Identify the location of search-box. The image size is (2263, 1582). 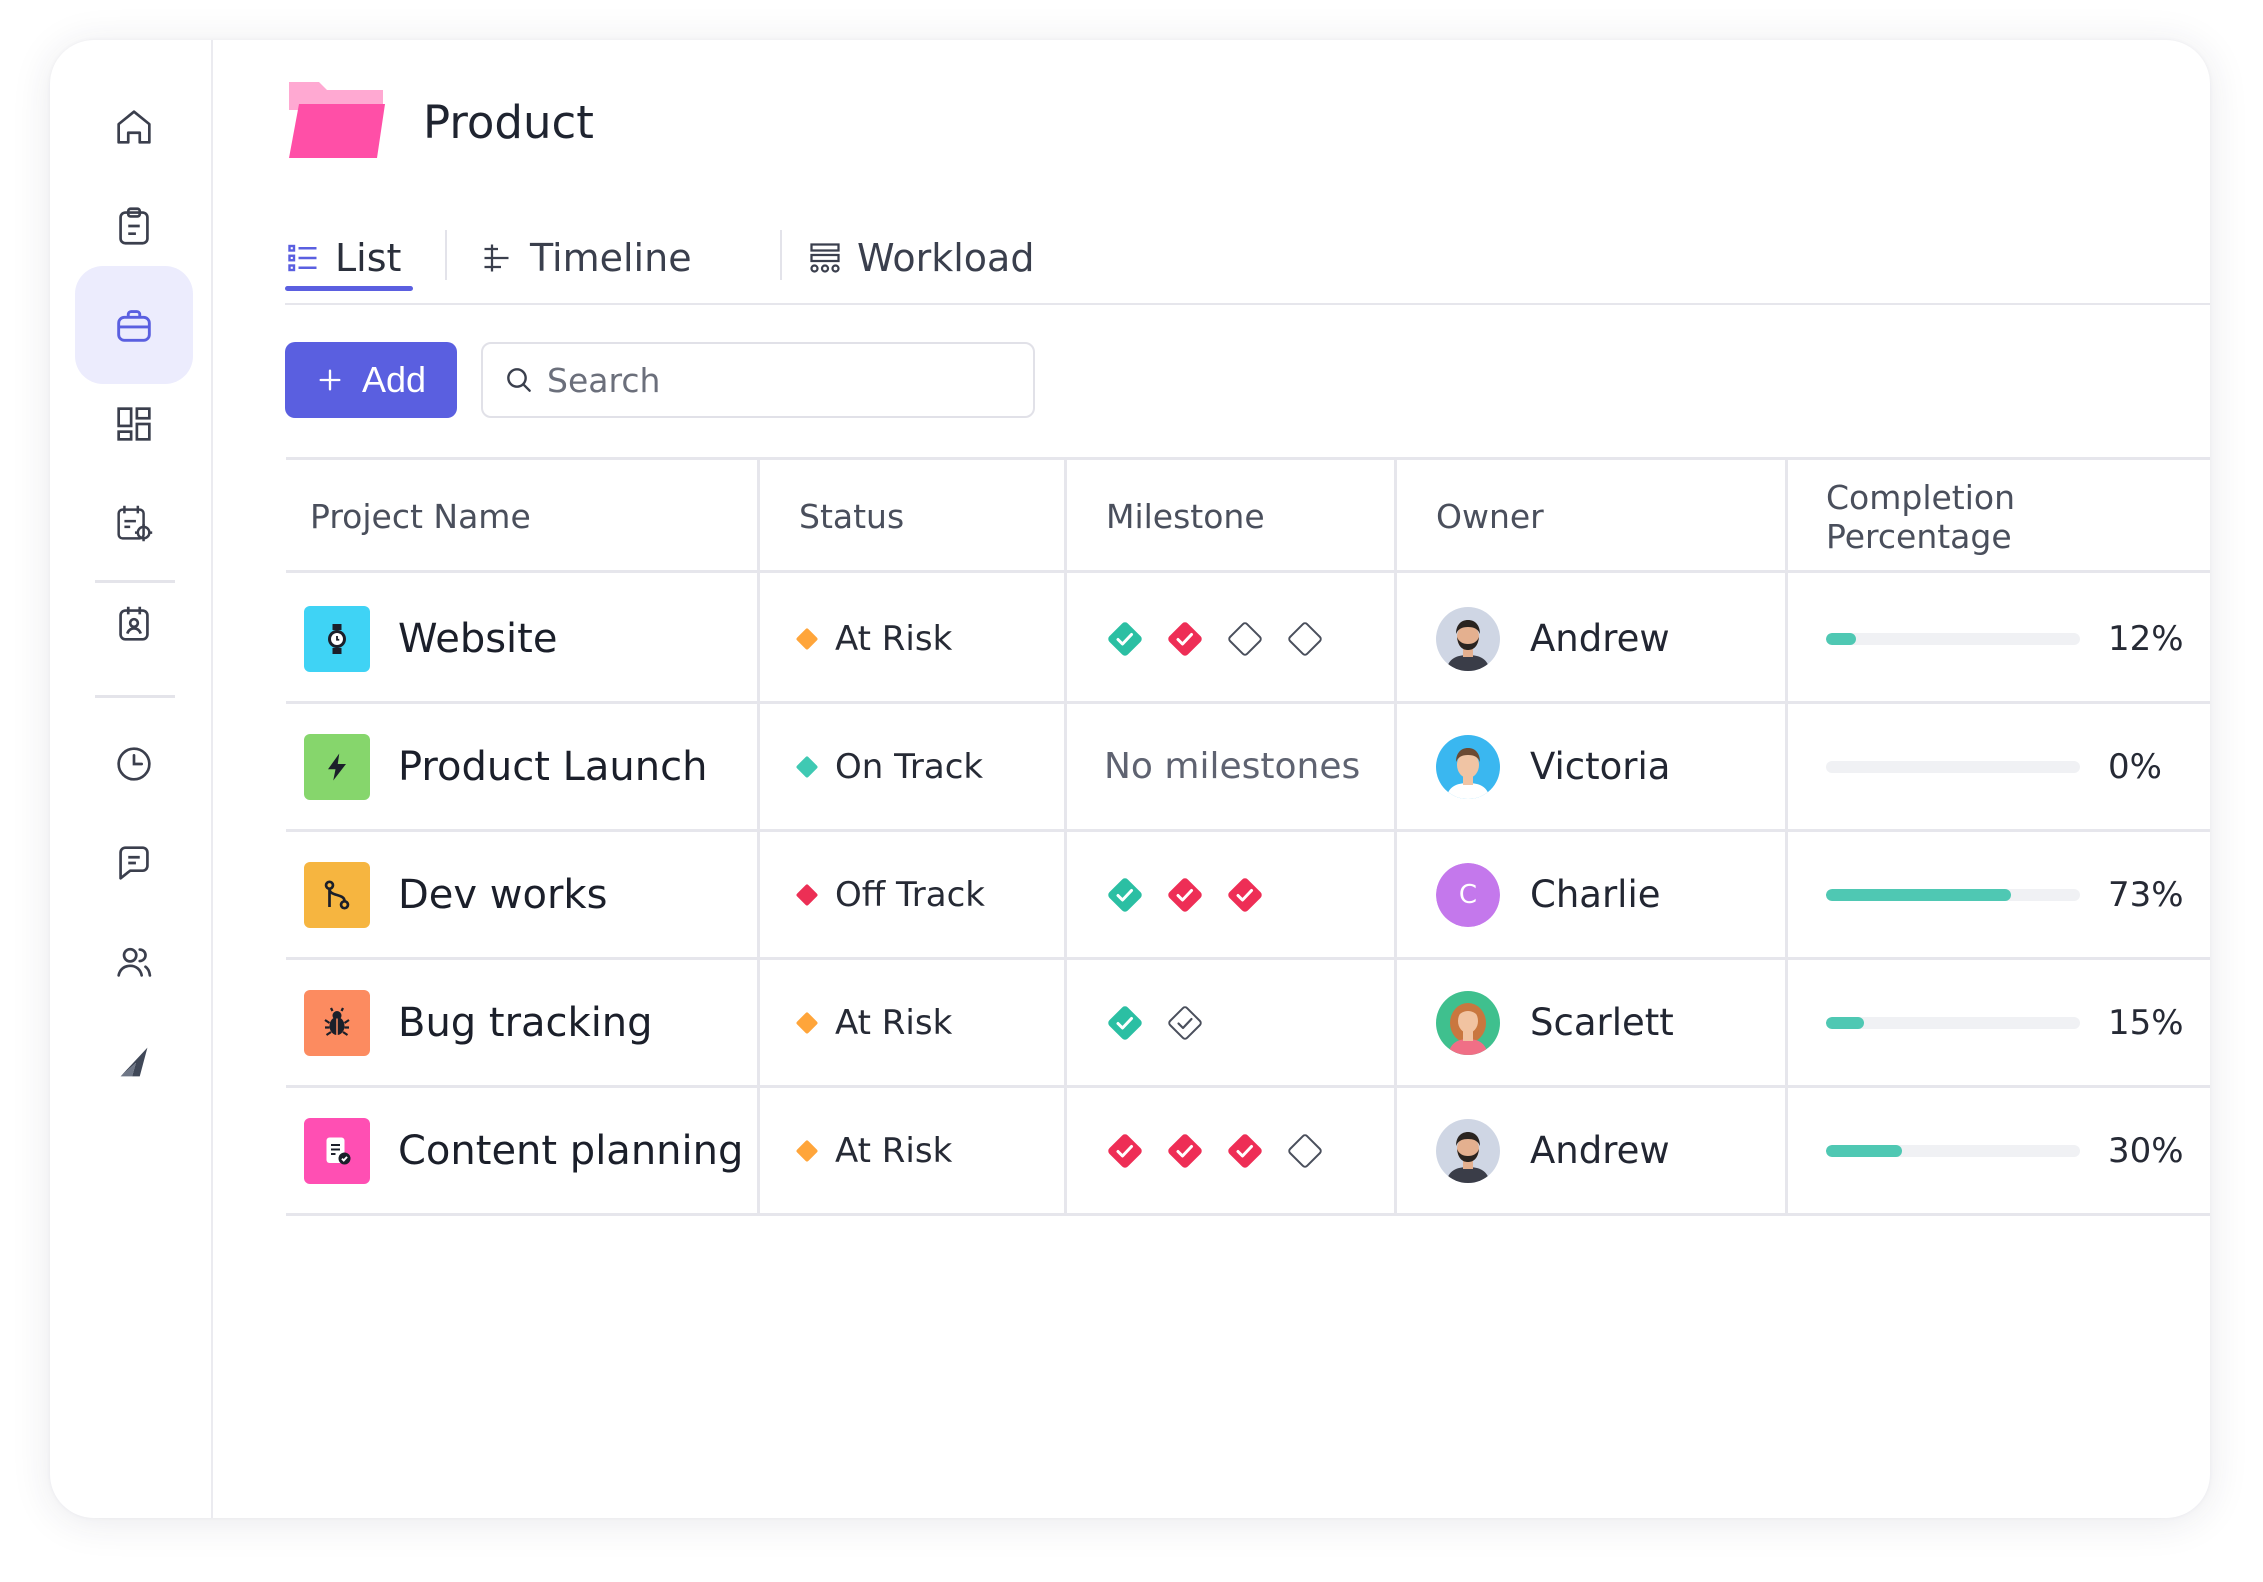
(758, 380).